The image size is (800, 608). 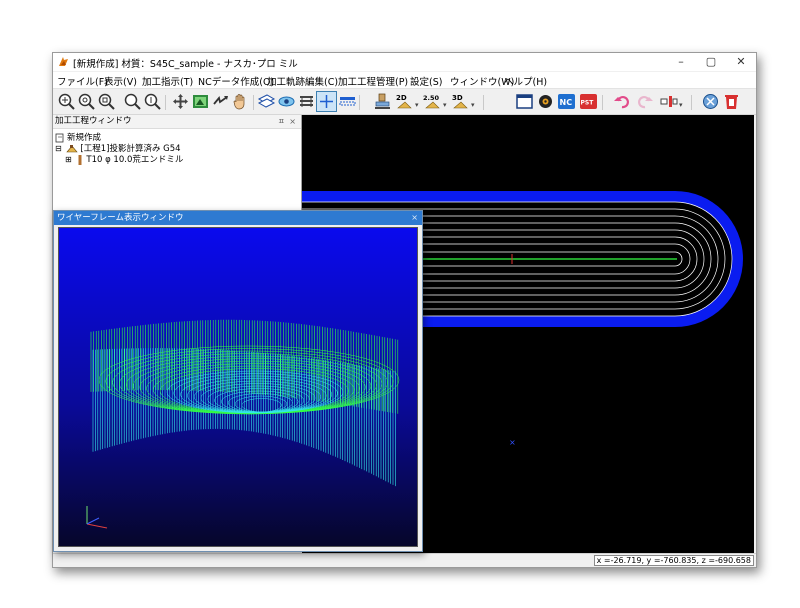 I want to click on process-panel-header: 加工工程ウィンドウ ㅍ ×, so click(x=177, y=122).